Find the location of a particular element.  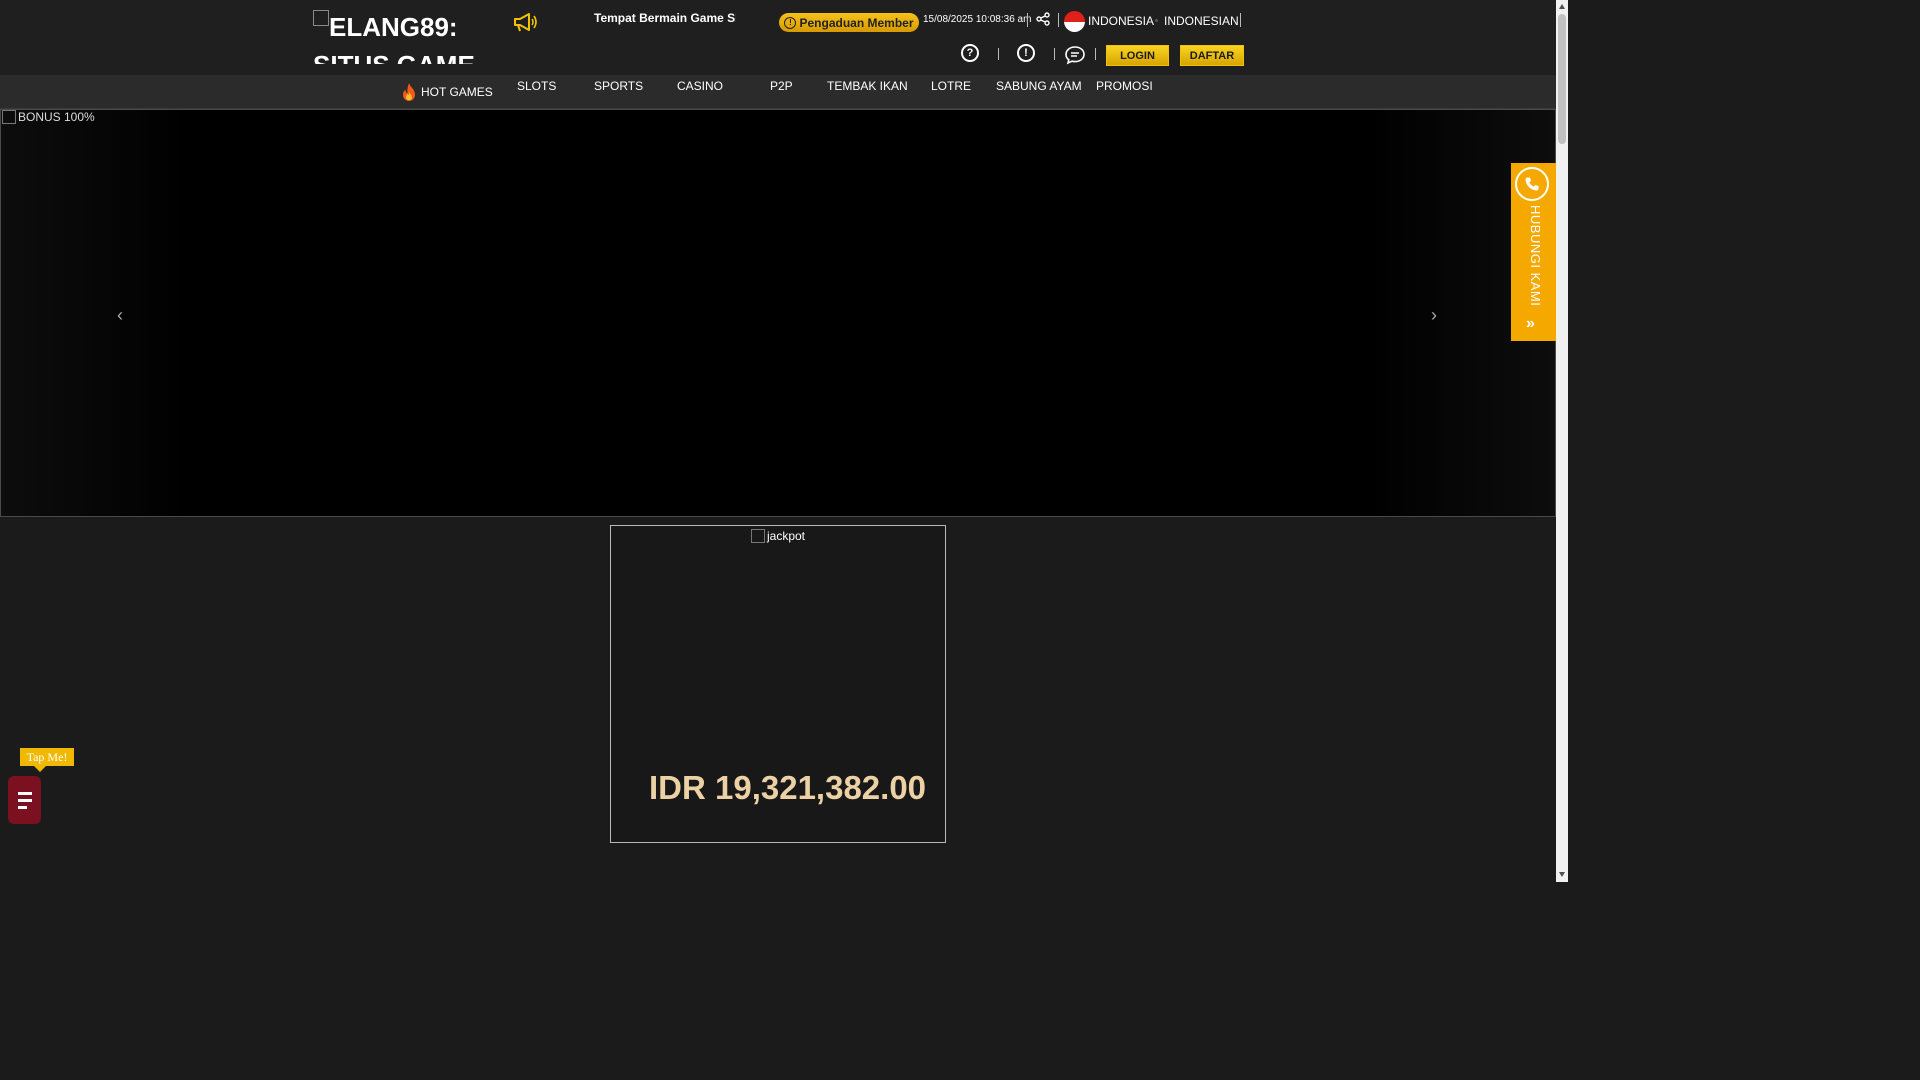

nav-item-promosi: PROMOSI is located at coordinates (1124, 86).